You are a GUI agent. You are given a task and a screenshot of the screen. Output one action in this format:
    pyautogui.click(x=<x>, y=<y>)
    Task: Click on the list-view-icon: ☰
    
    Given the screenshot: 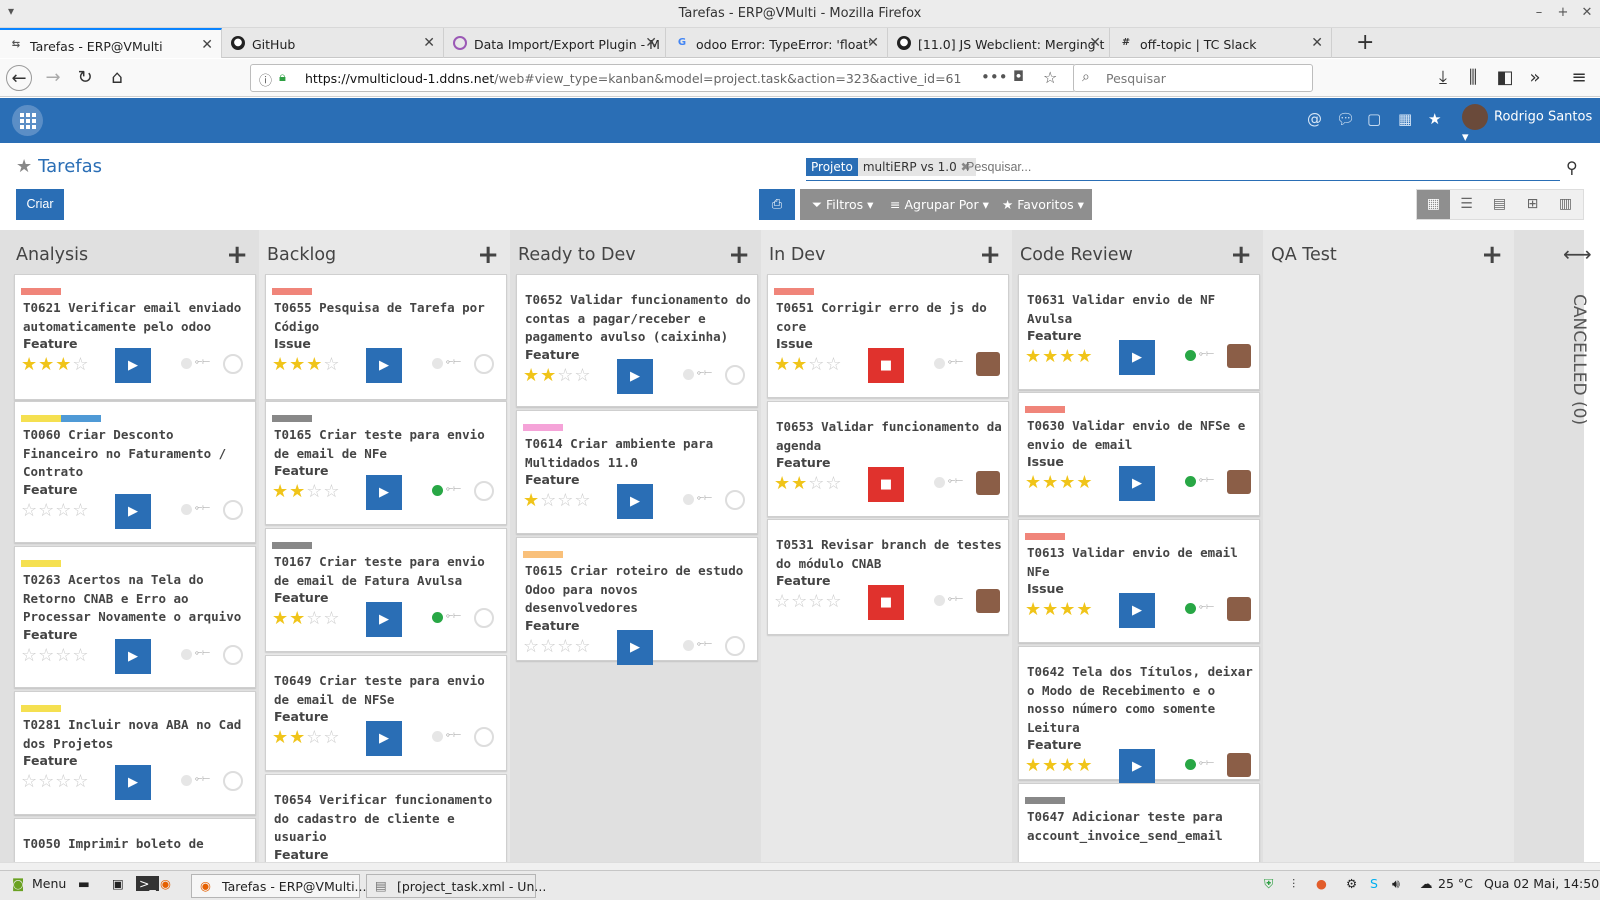 What is the action you would take?
    pyautogui.click(x=1466, y=204)
    